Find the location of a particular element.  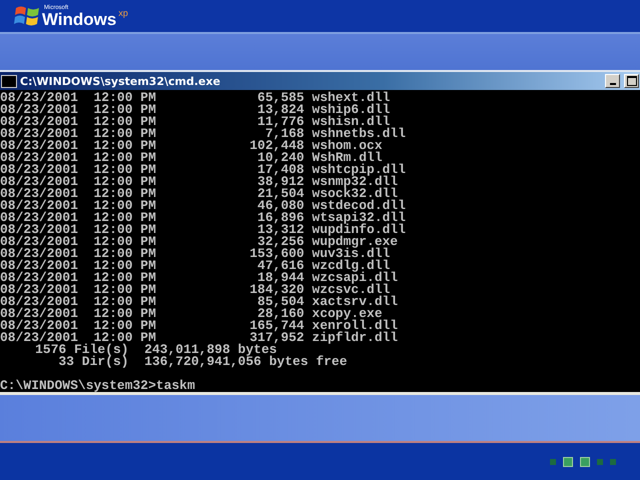

file-name: wupdinfo.dll is located at coordinates (359, 230).